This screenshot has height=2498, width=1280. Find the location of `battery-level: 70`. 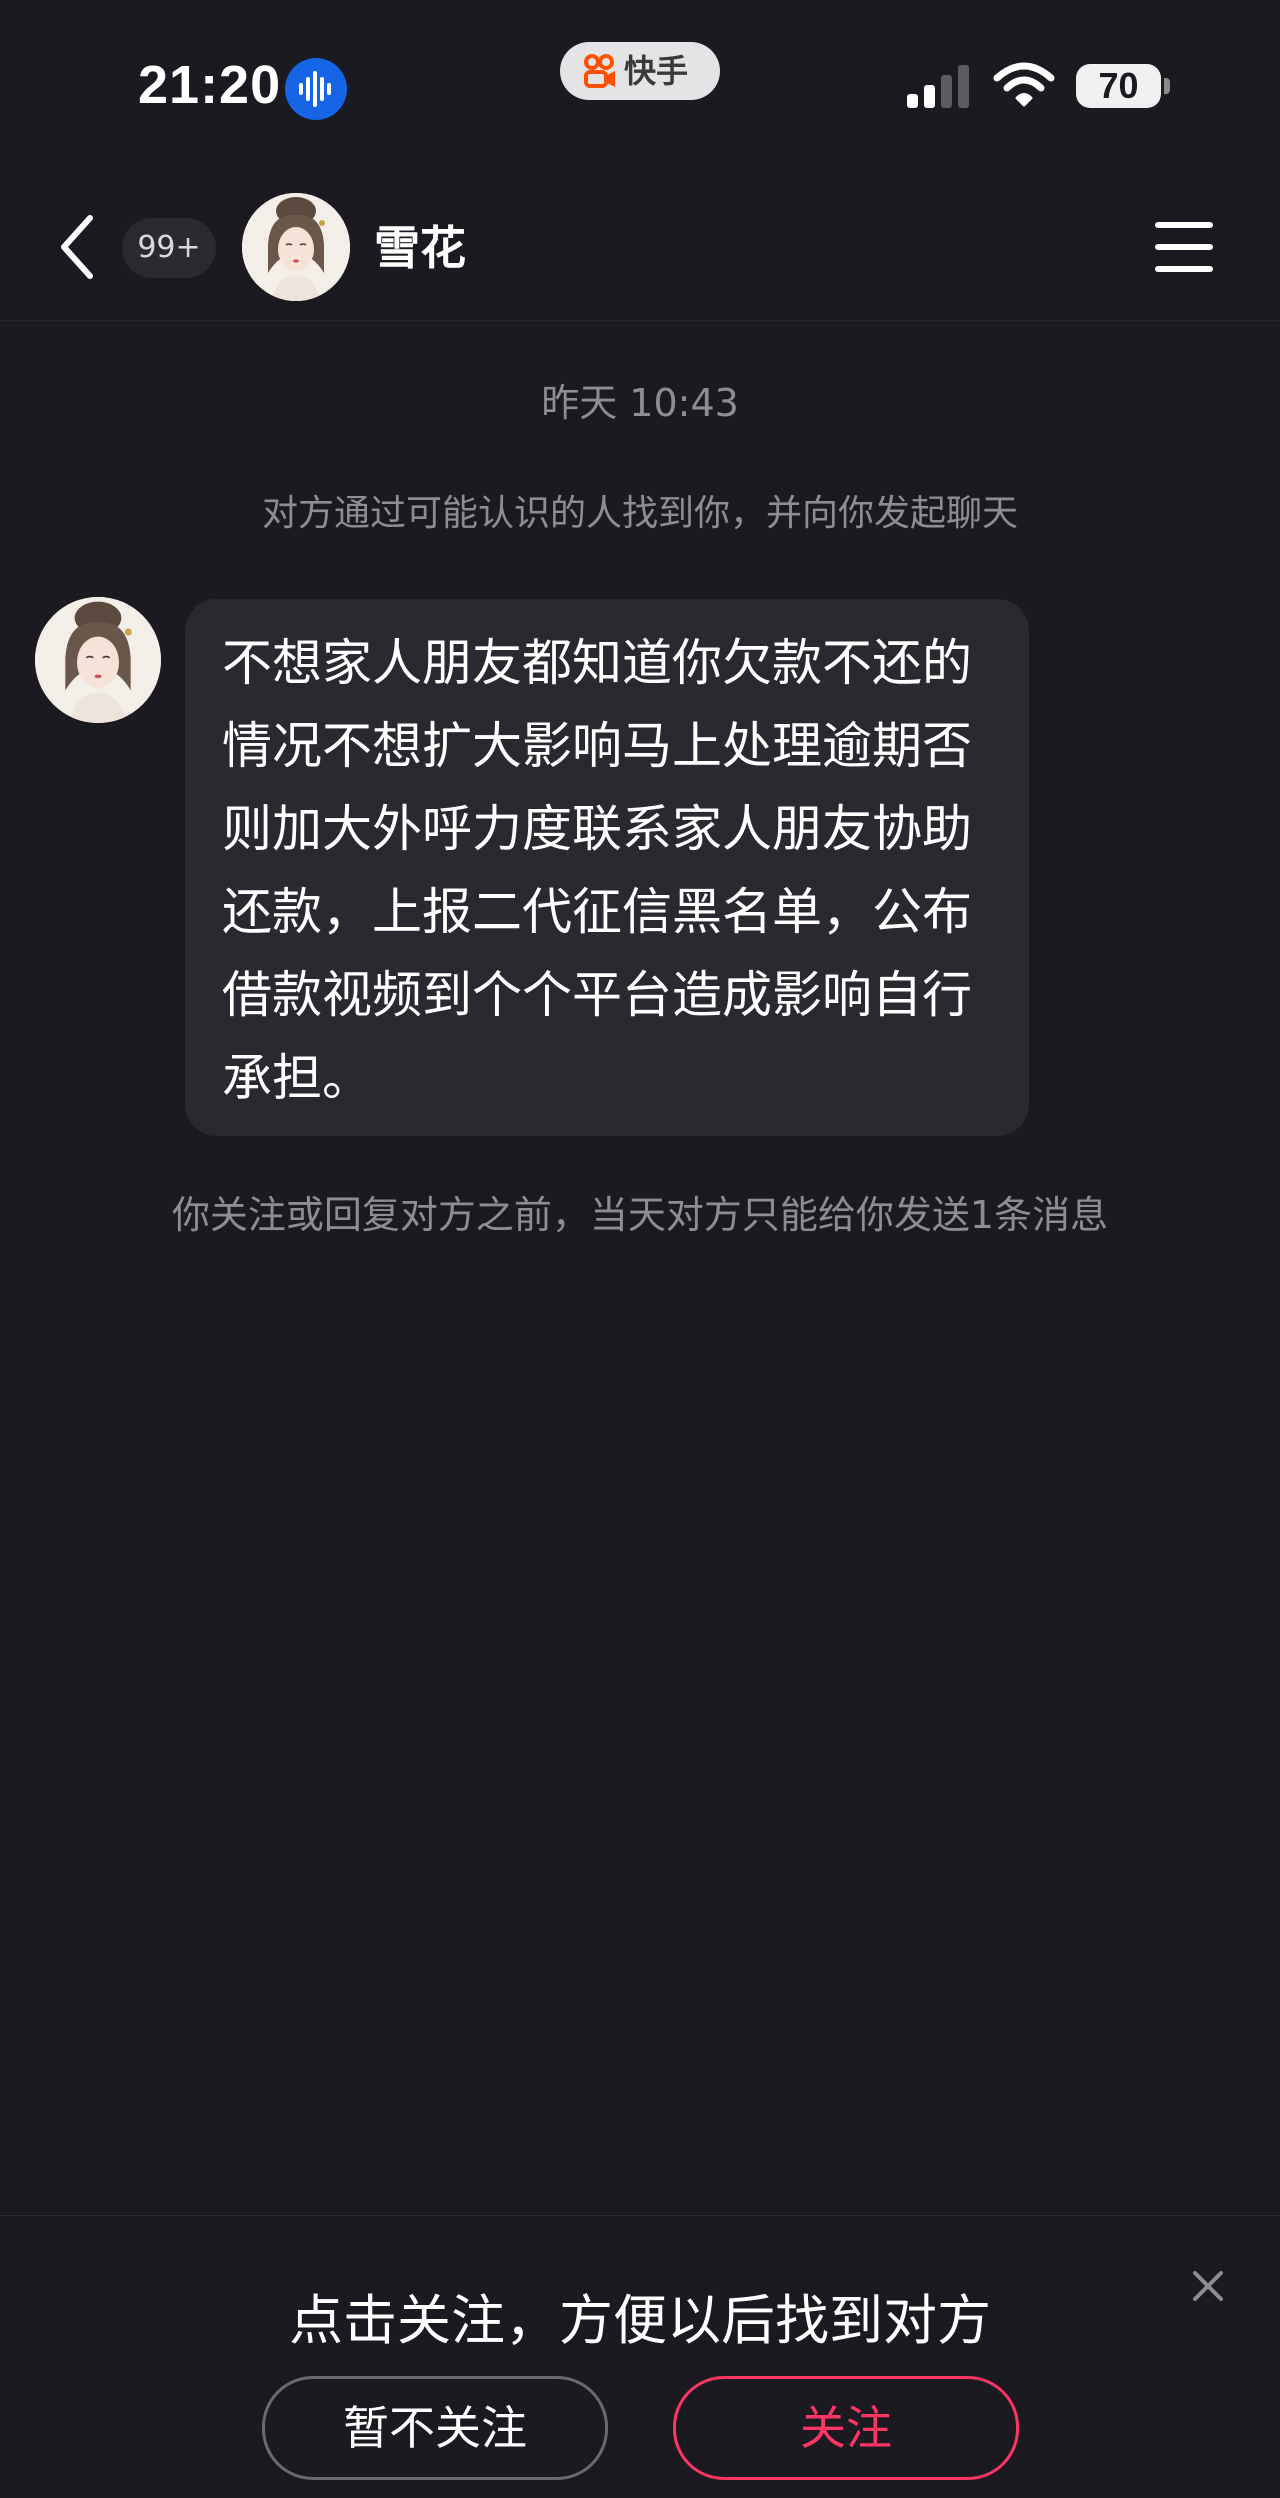

battery-level: 70 is located at coordinates (1118, 85).